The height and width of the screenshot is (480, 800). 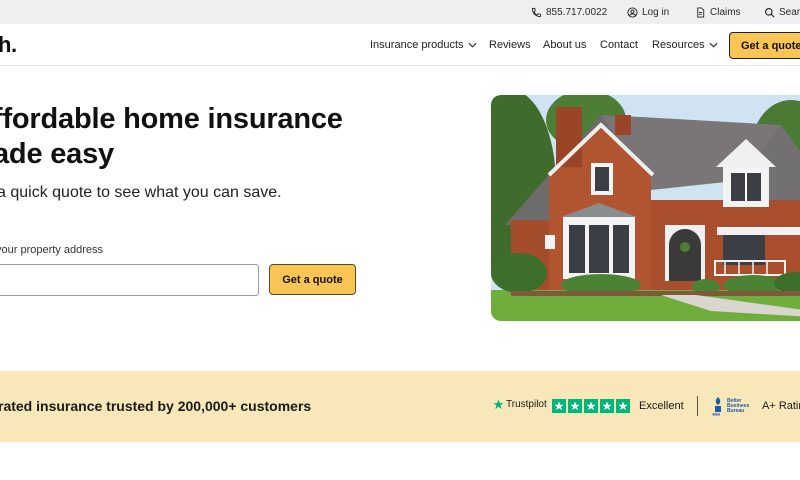 What do you see at coordinates (498, 404) in the screenshot?
I see `trustpilot-star-icon` at bounding box center [498, 404].